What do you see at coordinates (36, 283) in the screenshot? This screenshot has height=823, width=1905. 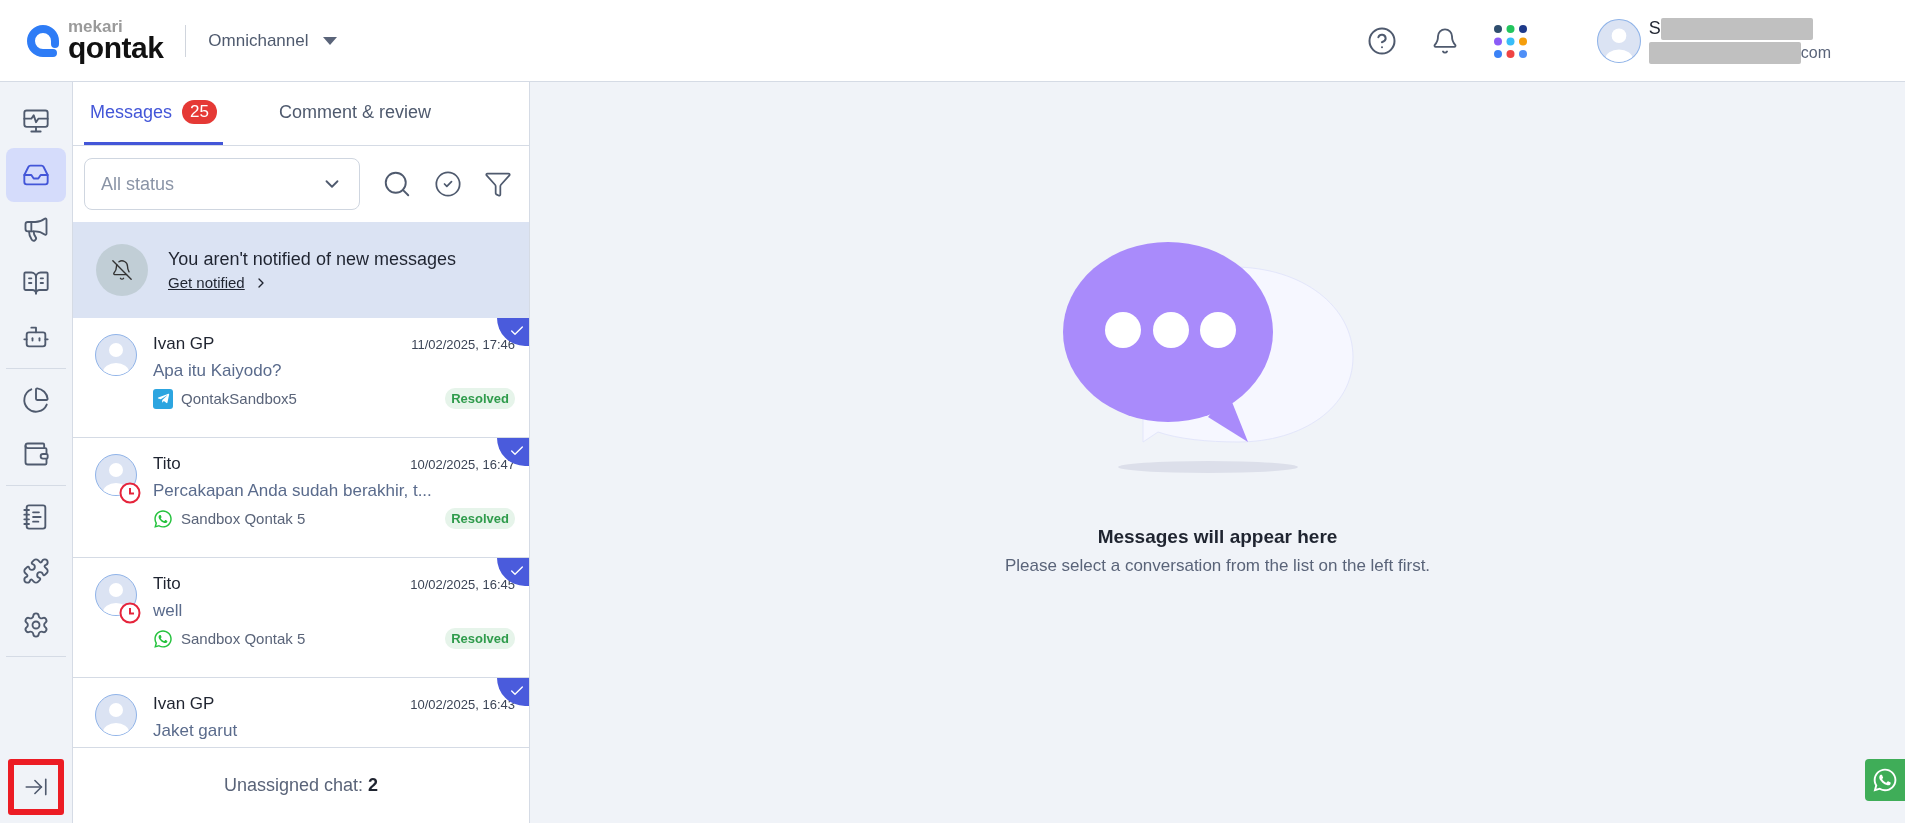 I see `book-icon` at bounding box center [36, 283].